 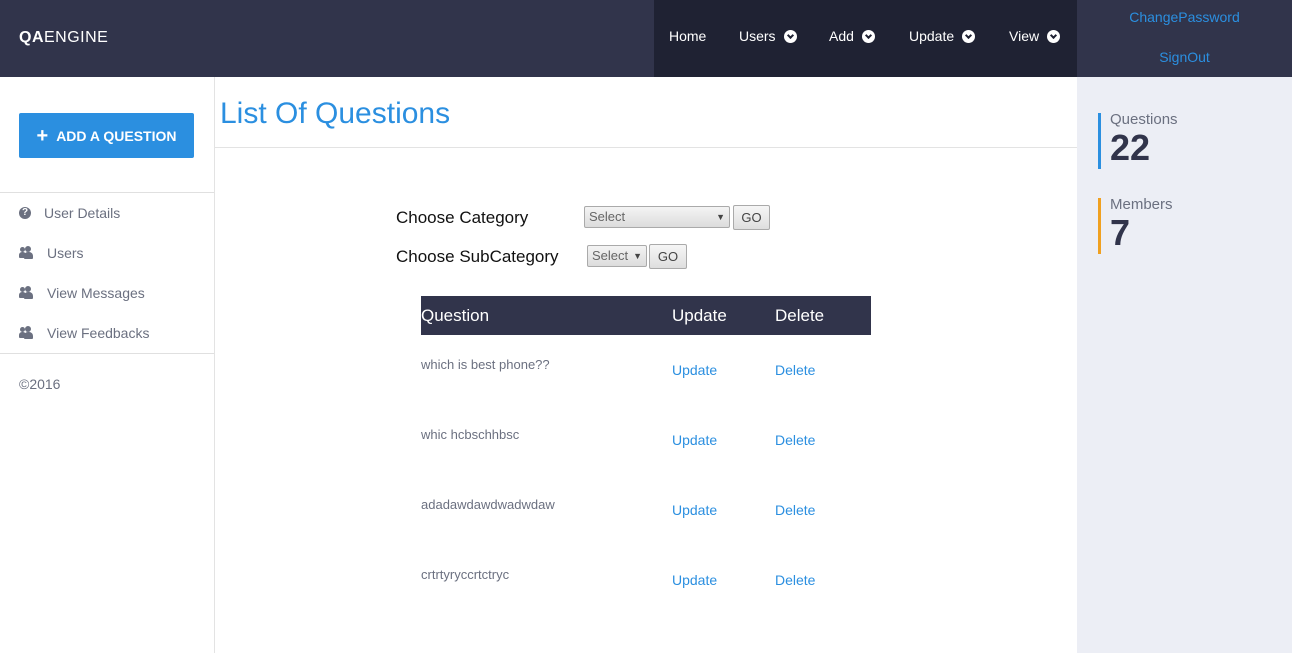 I want to click on question-cell: which is best phone??, so click(x=485, y=364).